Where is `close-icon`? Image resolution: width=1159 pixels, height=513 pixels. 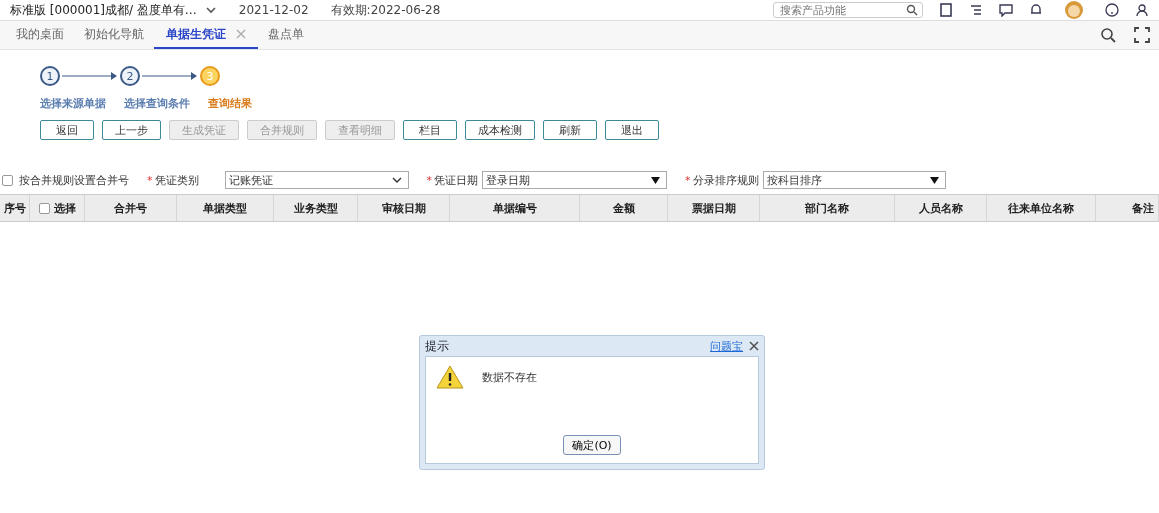
close-icon is located at coordinates (754, 346).